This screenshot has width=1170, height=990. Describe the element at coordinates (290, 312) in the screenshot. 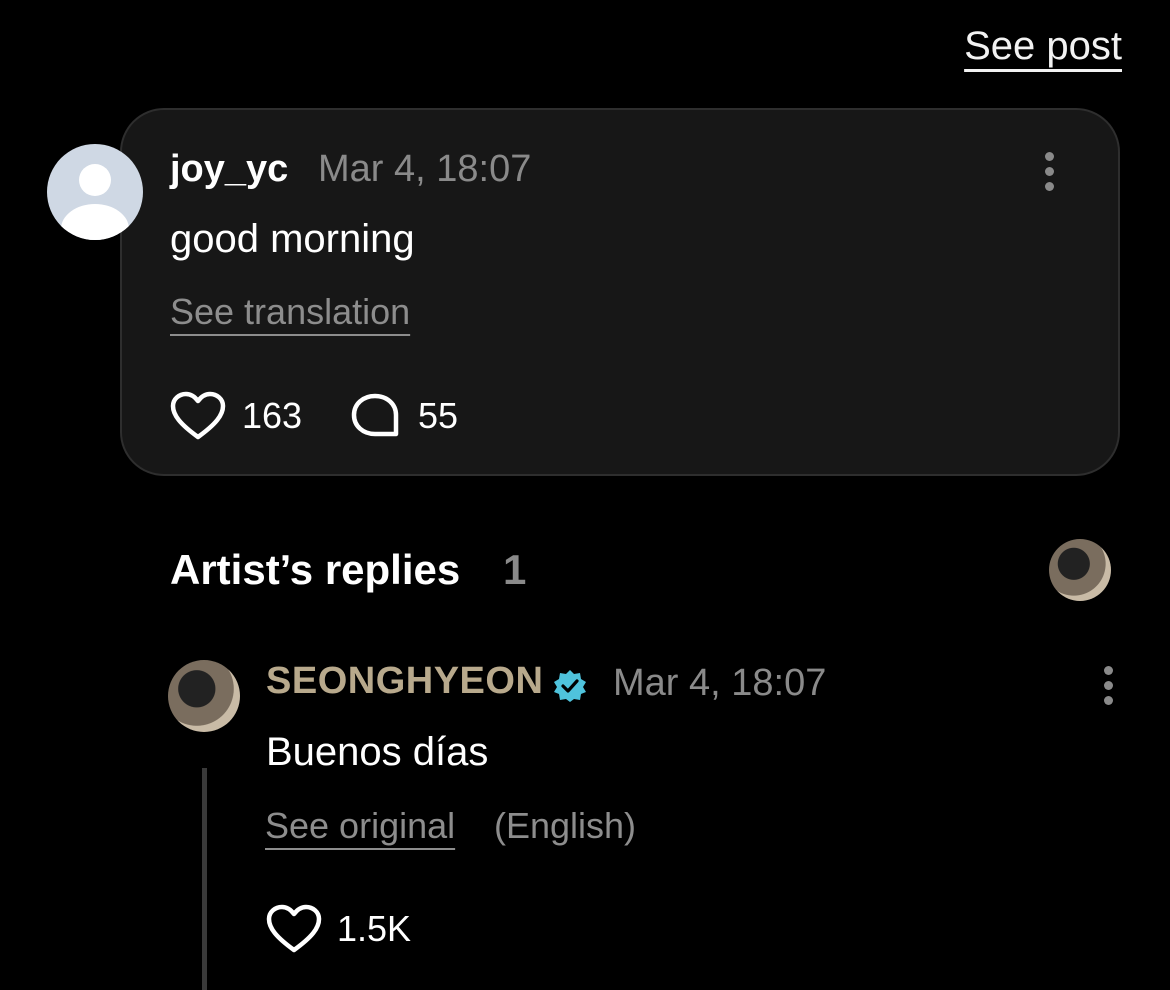

I see `see-translation-link: See translation` at that location.